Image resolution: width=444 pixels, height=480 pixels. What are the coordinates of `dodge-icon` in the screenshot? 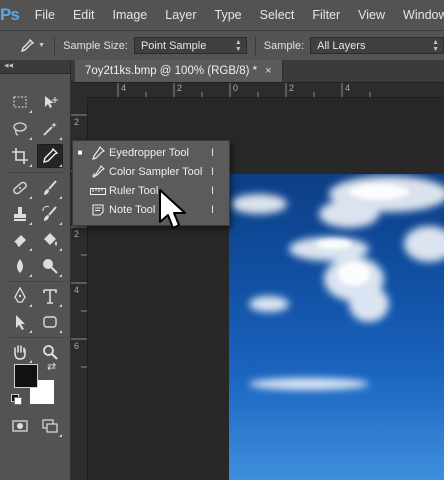 It's located at (50, 266).